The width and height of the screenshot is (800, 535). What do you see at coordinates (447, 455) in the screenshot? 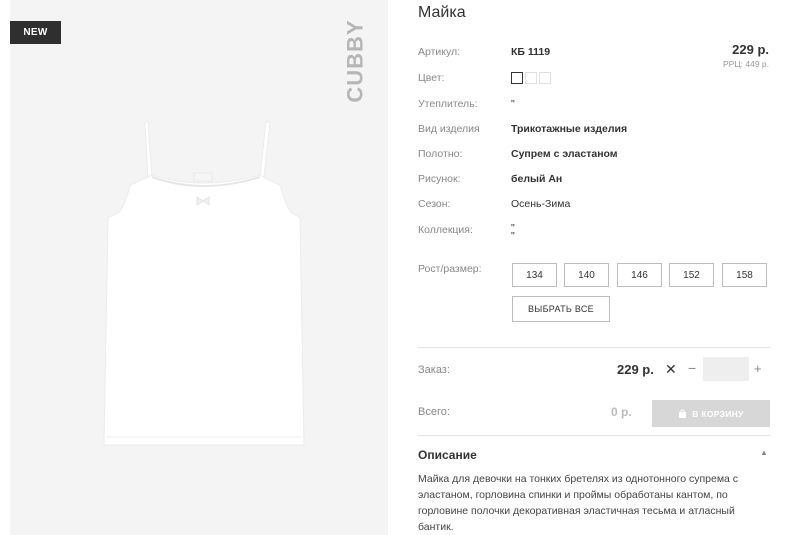
I see `description-header: Описание` at bounding box center [447, 455].